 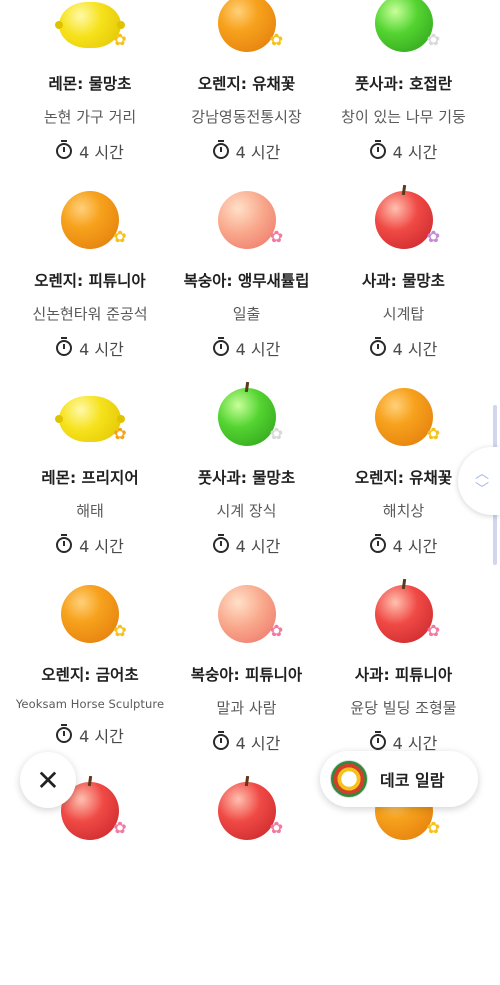 I want to click on item-location: Yeoksam Horse Sculpture, so click(x=90, y=704).